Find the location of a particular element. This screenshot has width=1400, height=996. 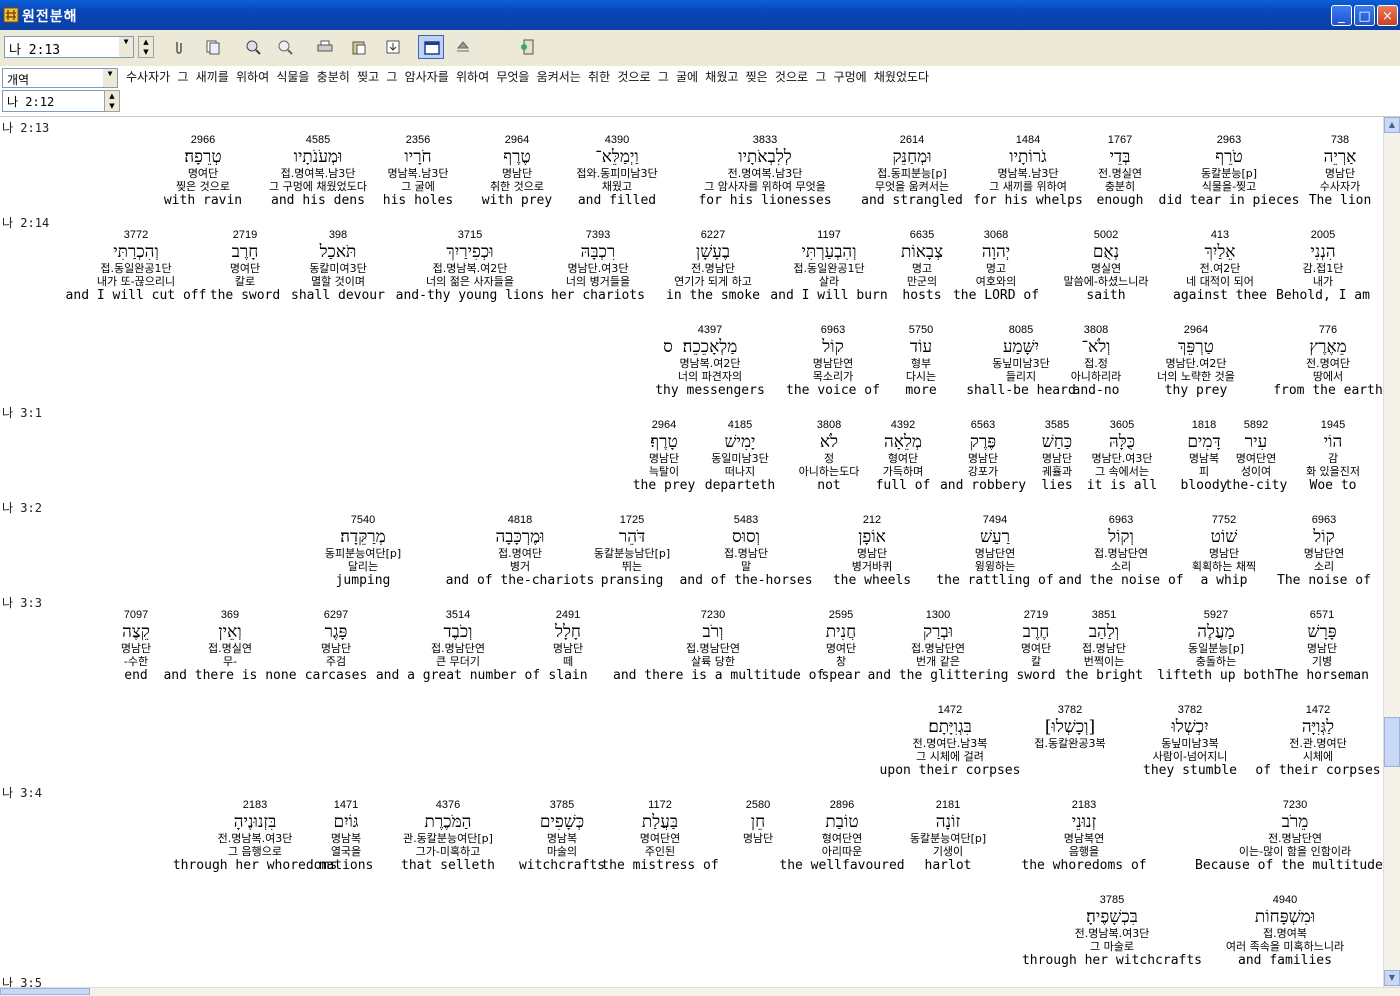

scroll-down-icon: ▼ is located at coordinates (1392, 978).